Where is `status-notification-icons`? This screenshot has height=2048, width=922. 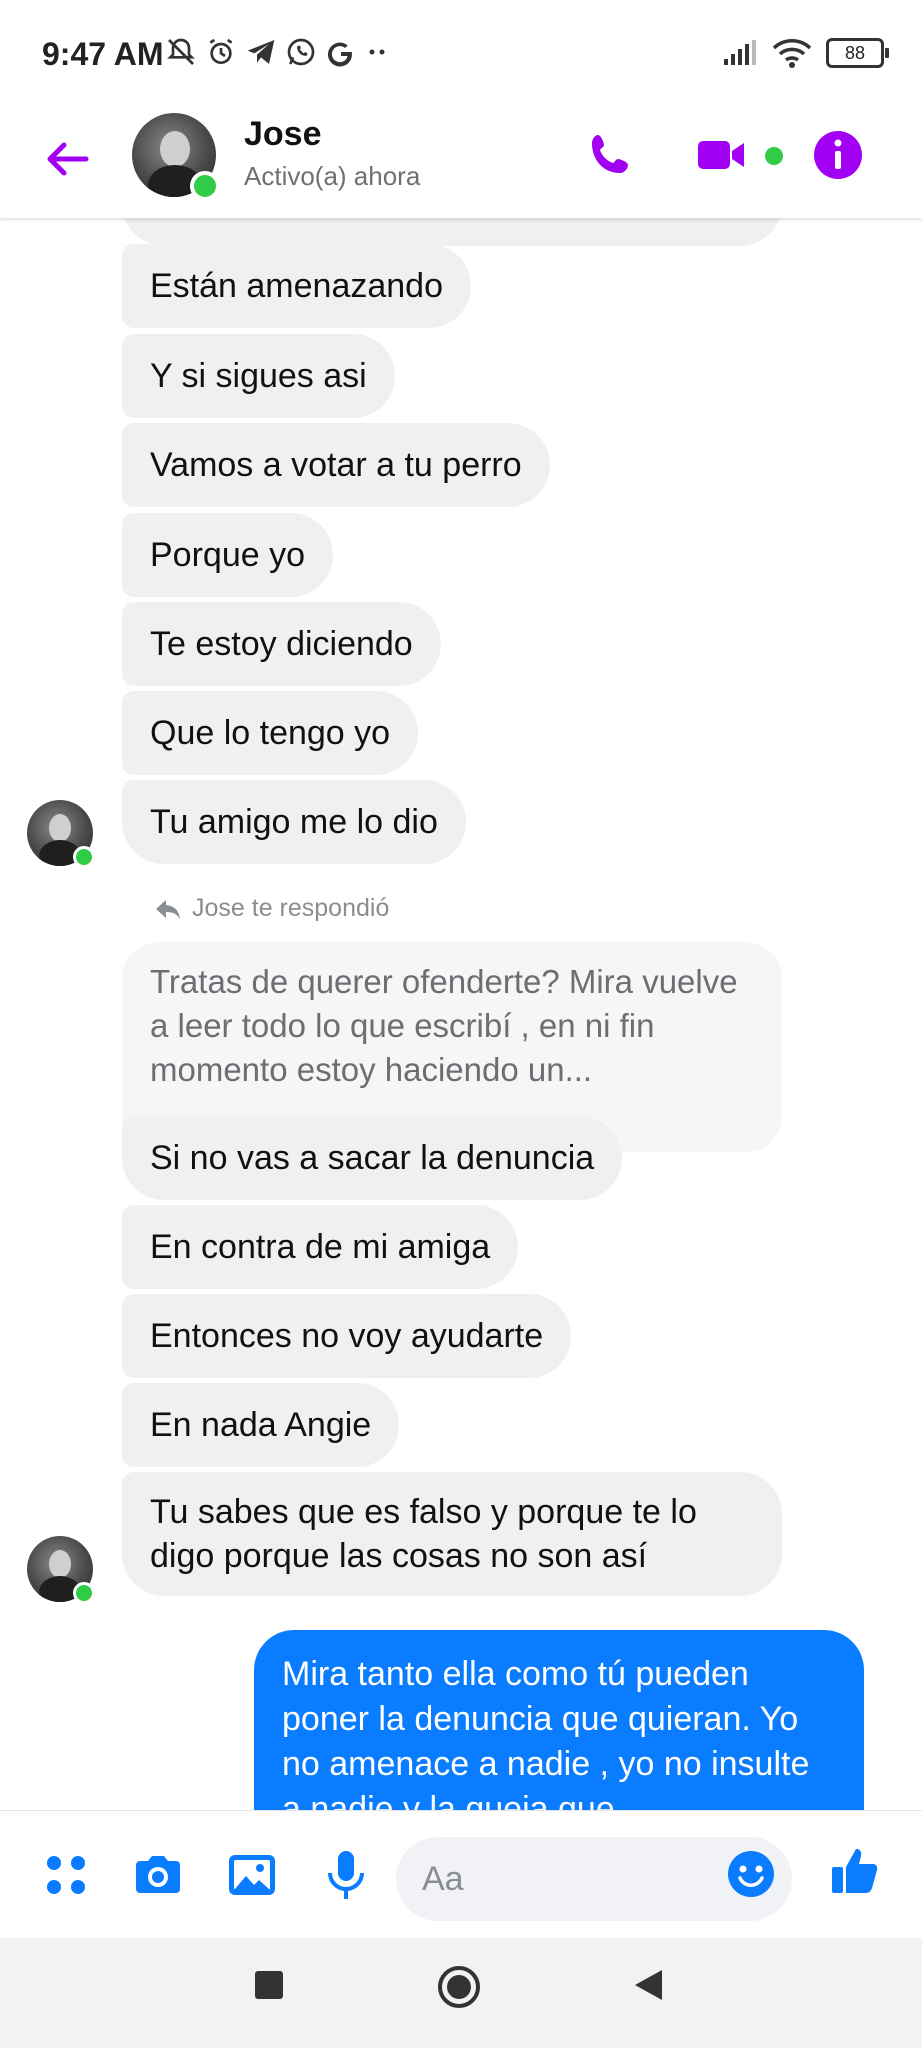 status-notification-icons is located at coordinates (277, 52).